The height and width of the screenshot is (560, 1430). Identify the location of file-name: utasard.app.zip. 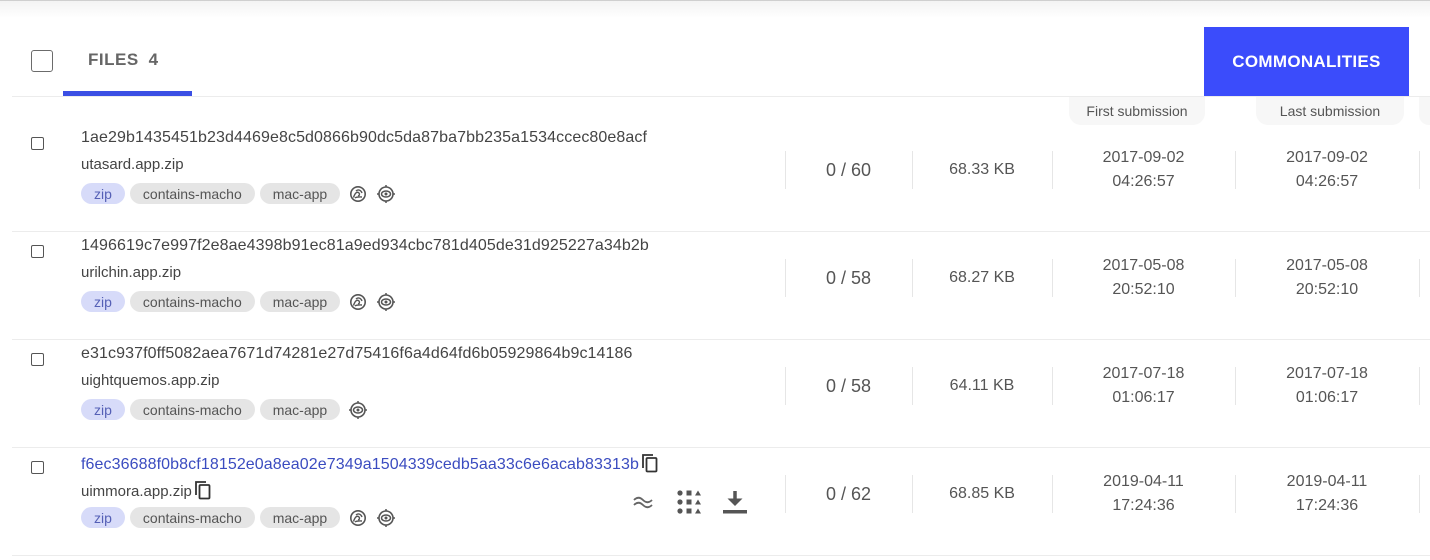
(132, 164).